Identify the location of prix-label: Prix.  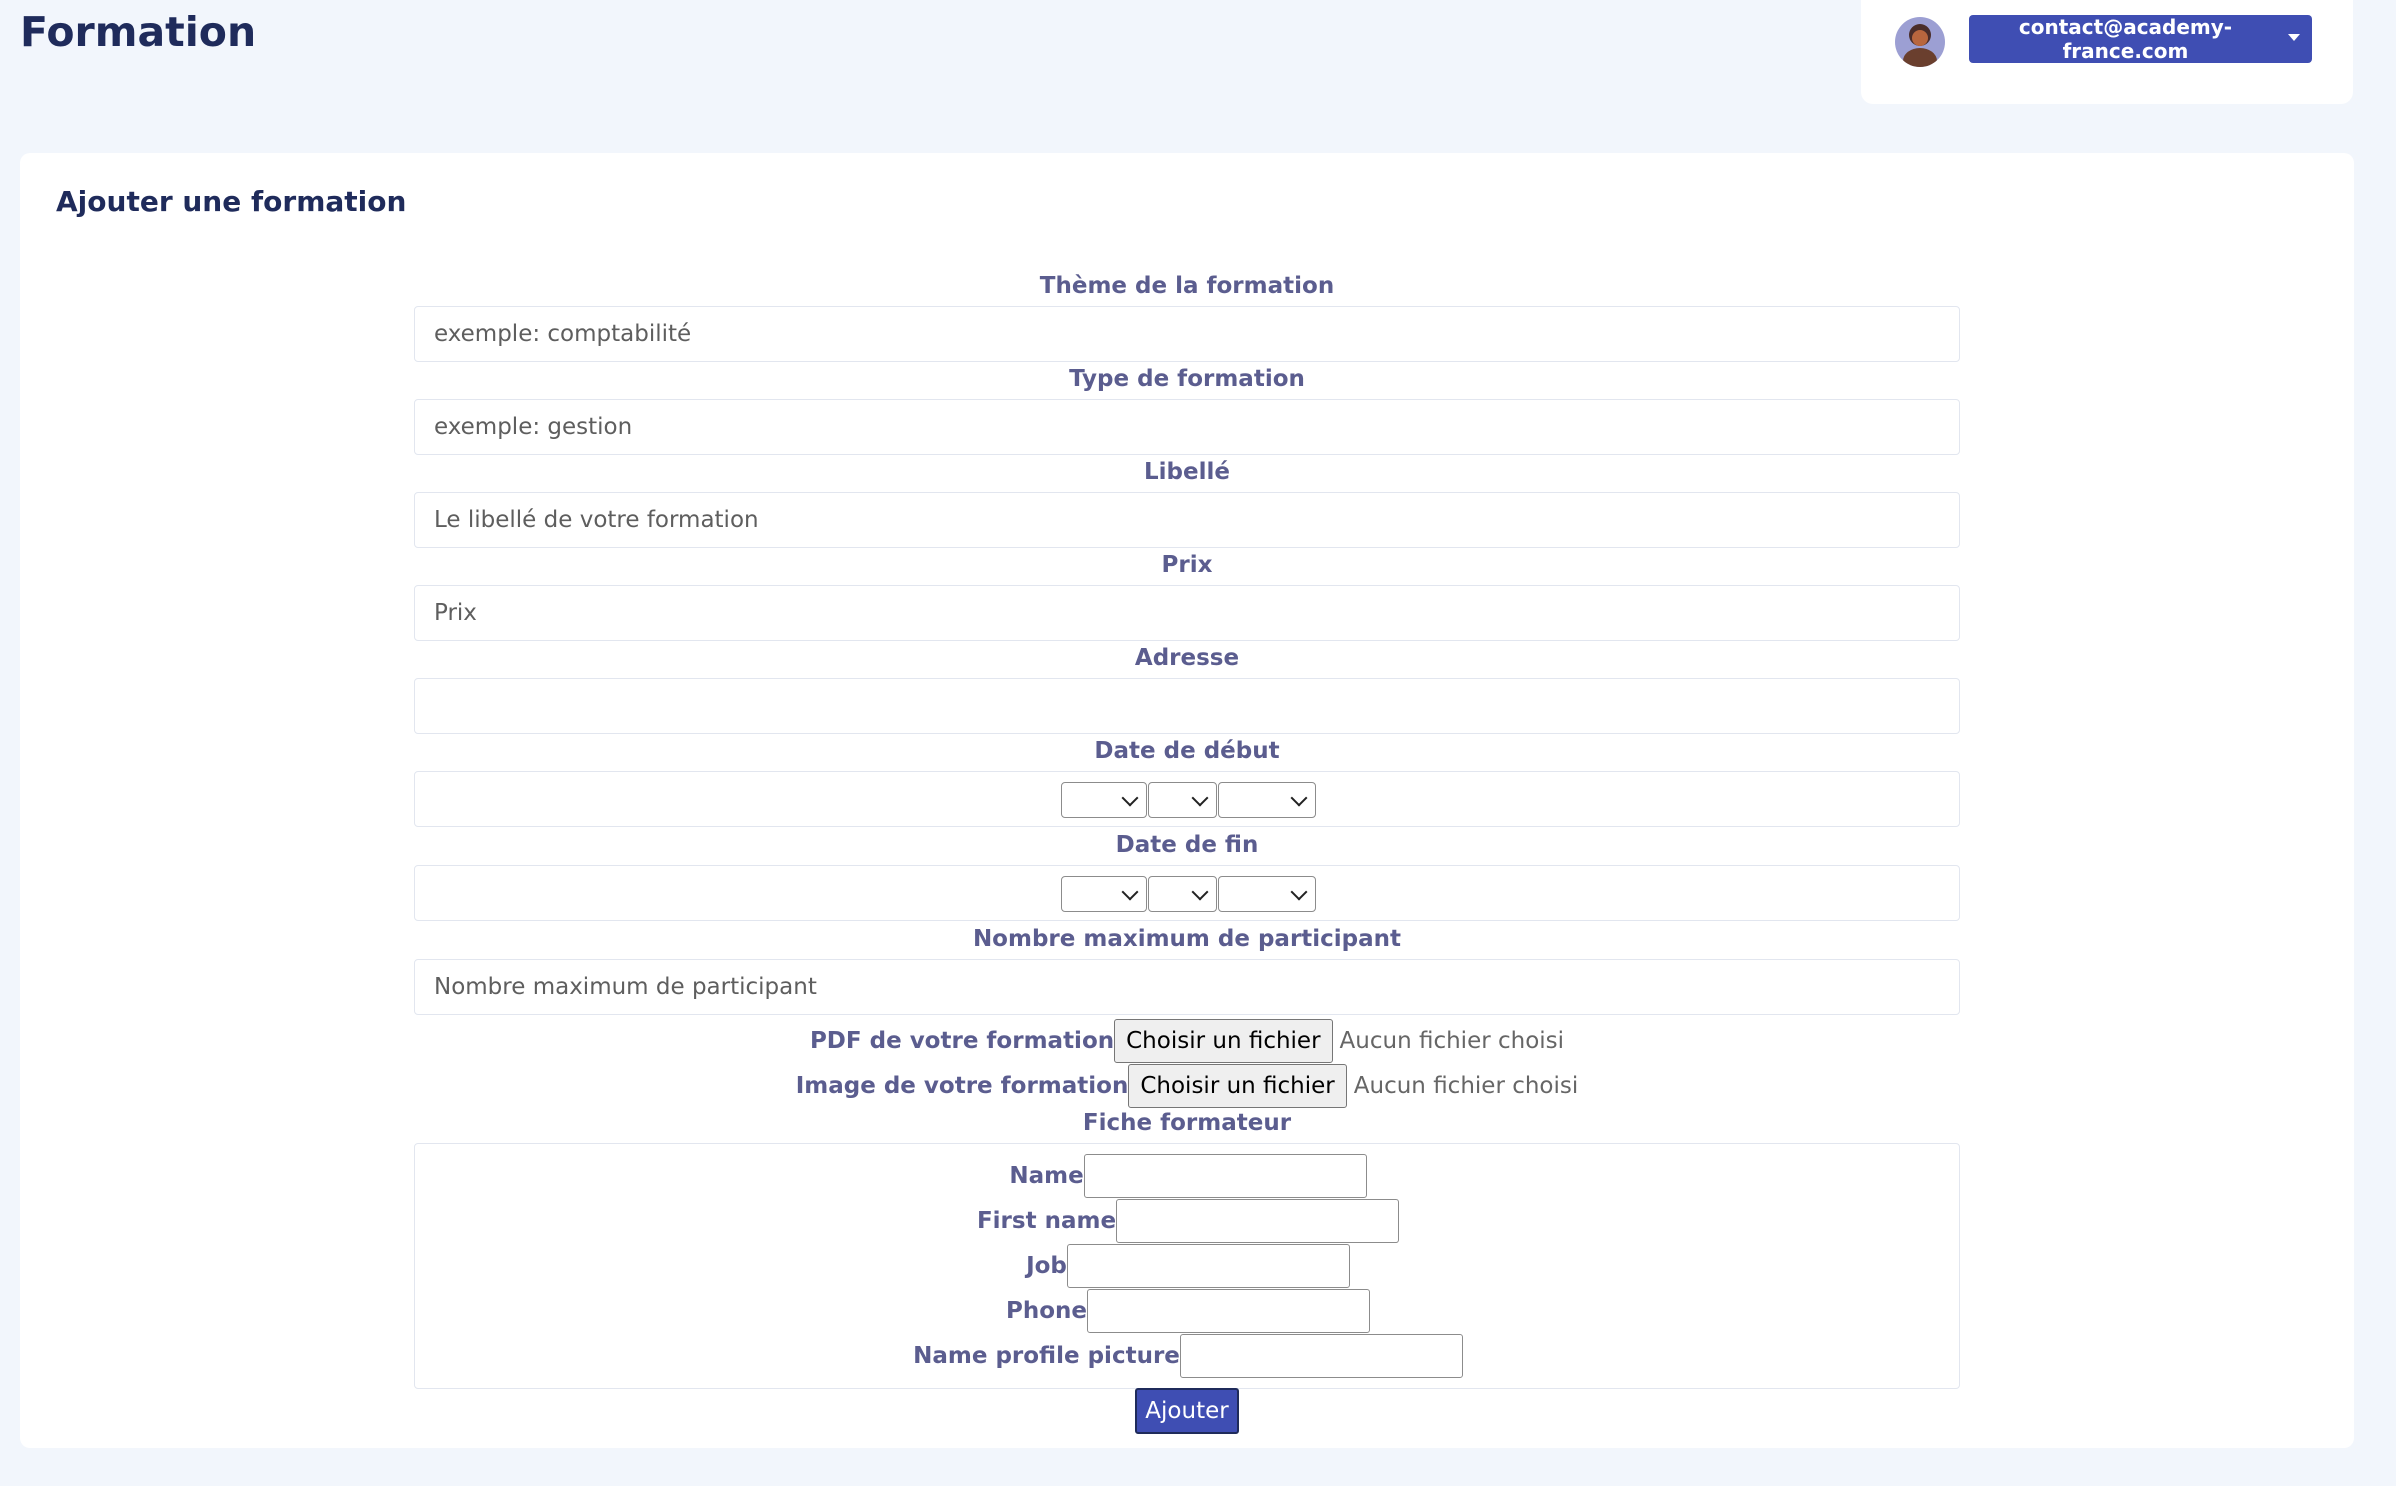
(1187, 565).